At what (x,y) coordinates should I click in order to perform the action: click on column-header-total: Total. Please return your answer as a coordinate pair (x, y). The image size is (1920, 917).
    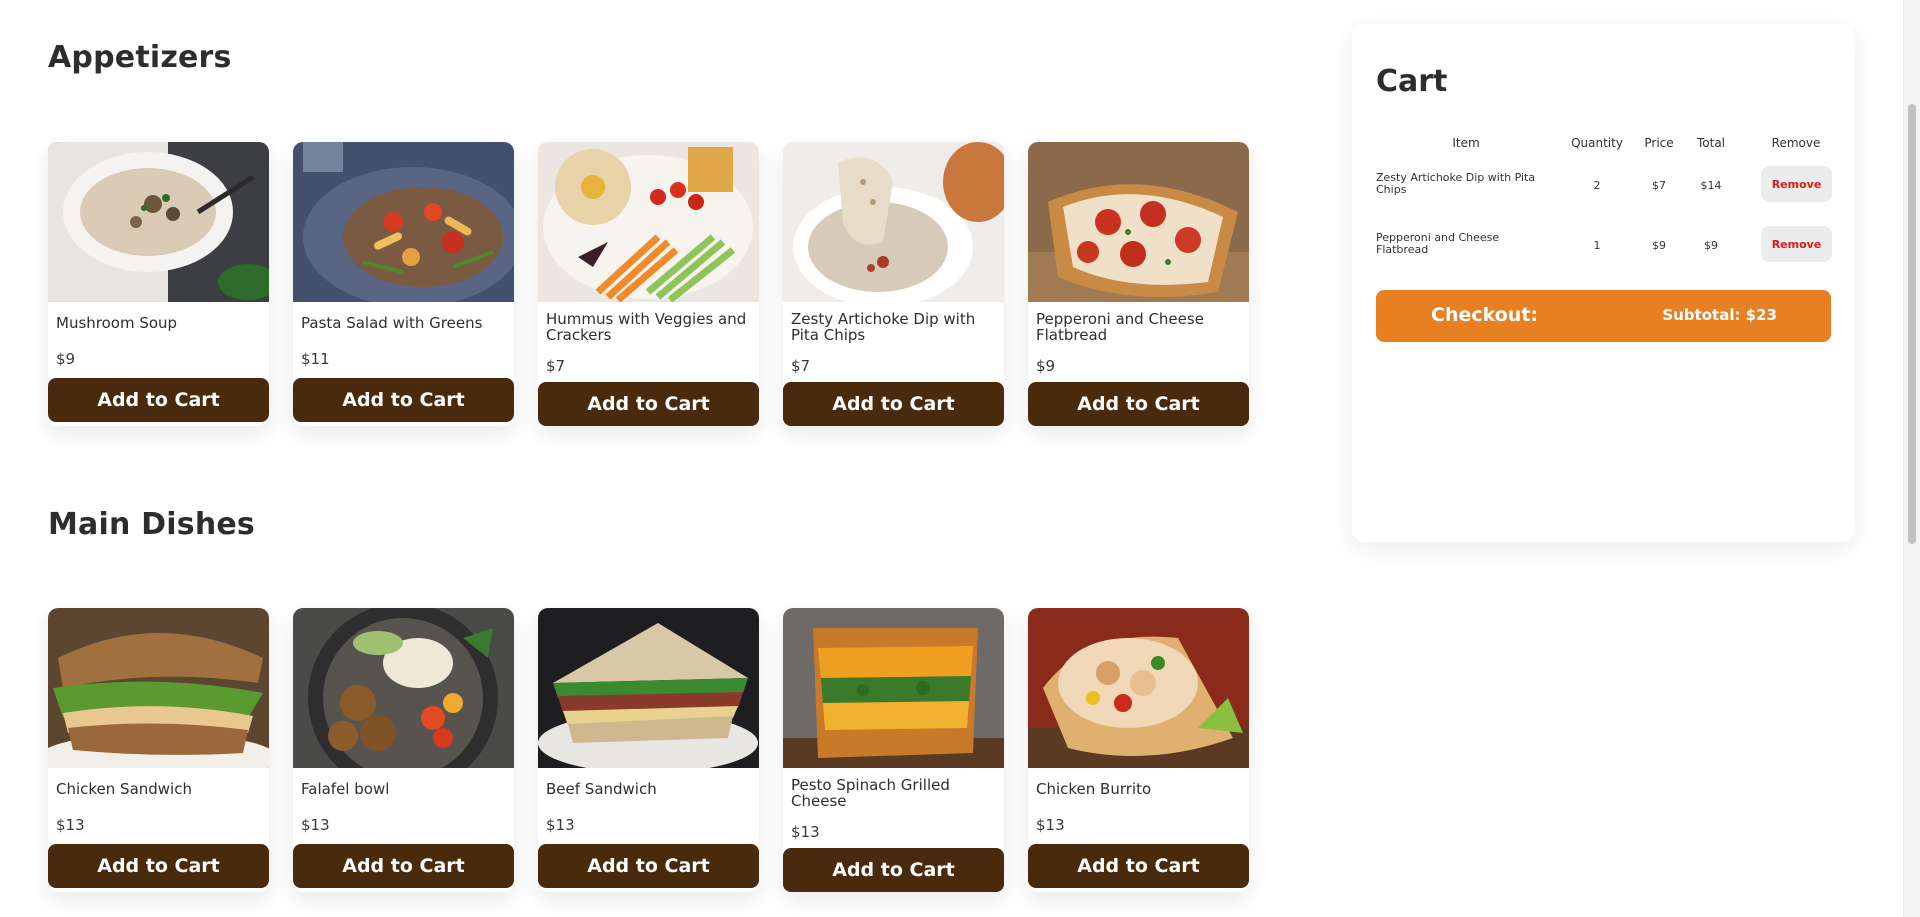
    Looking at the image, I should click on (1711, 143).